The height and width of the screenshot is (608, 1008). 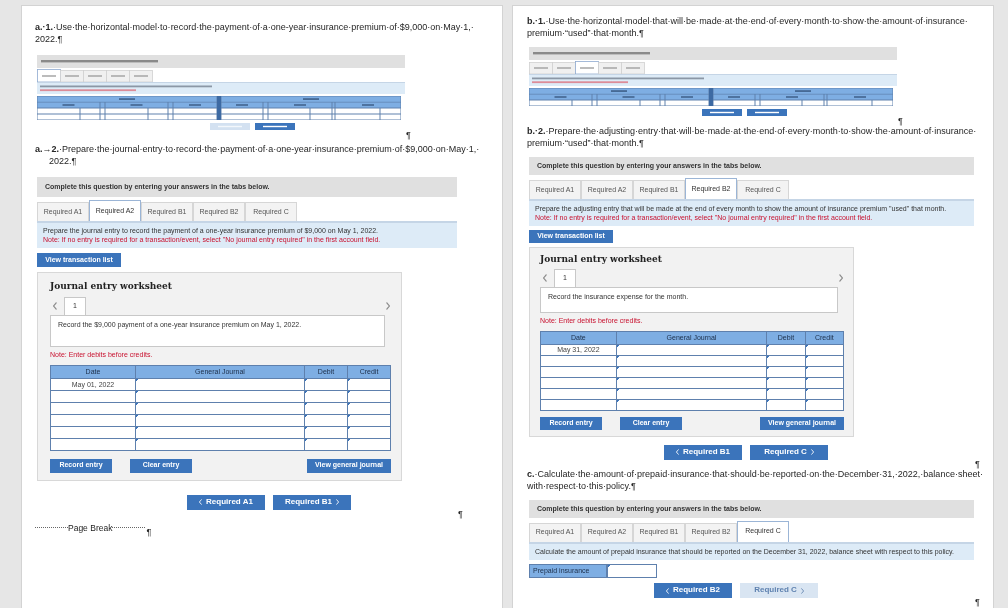 What do you see at coordinates (255, 33) in the screenshot?
I see `question-text: a.·1.·Use·the·horizontal·model·to·record·the·payment·of·a·one-year·insurance·premium·of·$9,000·on·May·1,·2022.¶` at bounding box center [255, 33].